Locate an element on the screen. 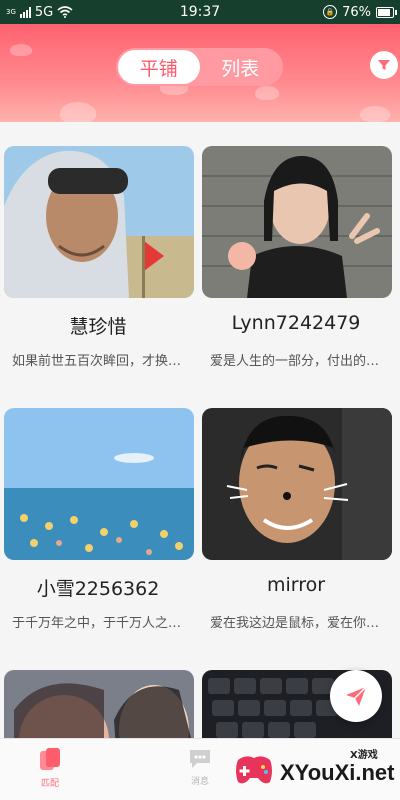 The height and width of the screenshot is (800, 400). user-bio: 爱是人生的一部分，付出的同时也在收获 is located at coordinates (299, 361).